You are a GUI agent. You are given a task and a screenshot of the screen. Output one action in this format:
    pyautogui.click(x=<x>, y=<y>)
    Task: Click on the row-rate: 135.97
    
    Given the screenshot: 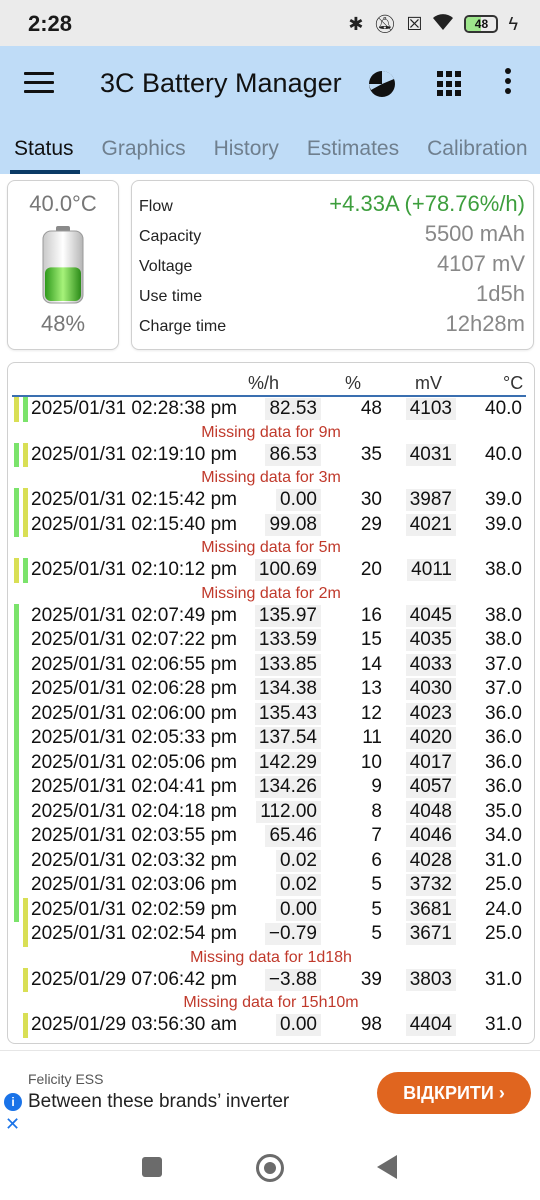 What is the action you would take?
    pyautogui.click(x=287, y=615)
    